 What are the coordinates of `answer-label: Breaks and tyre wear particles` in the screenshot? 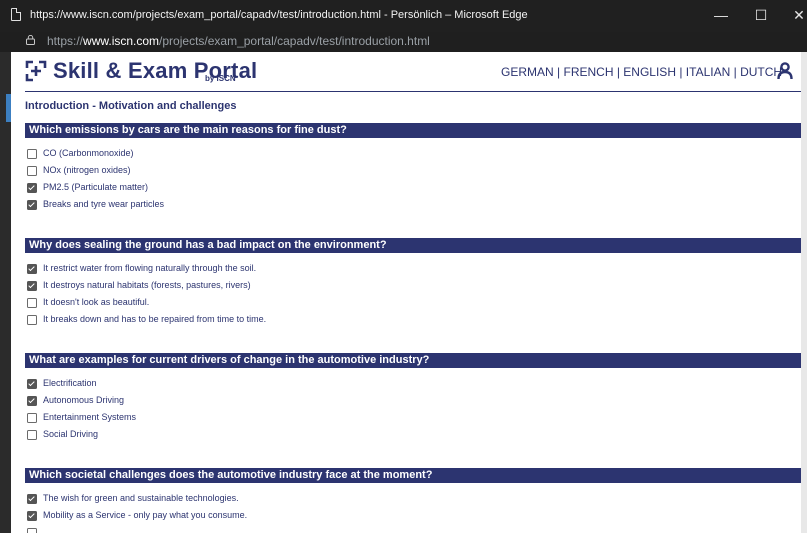 It's located at (103, 204).